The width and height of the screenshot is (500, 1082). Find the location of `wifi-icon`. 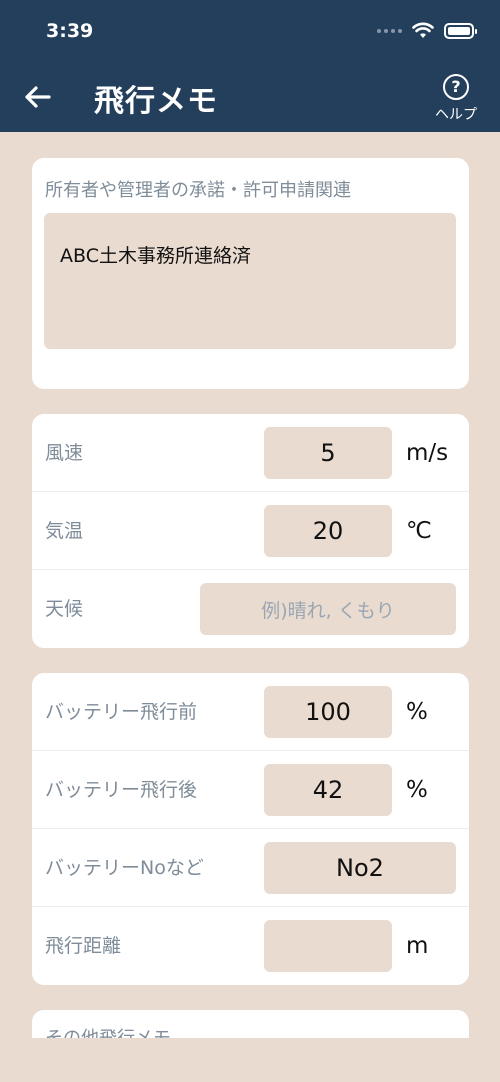

wifi-icon is located at coordinates (423, 30).